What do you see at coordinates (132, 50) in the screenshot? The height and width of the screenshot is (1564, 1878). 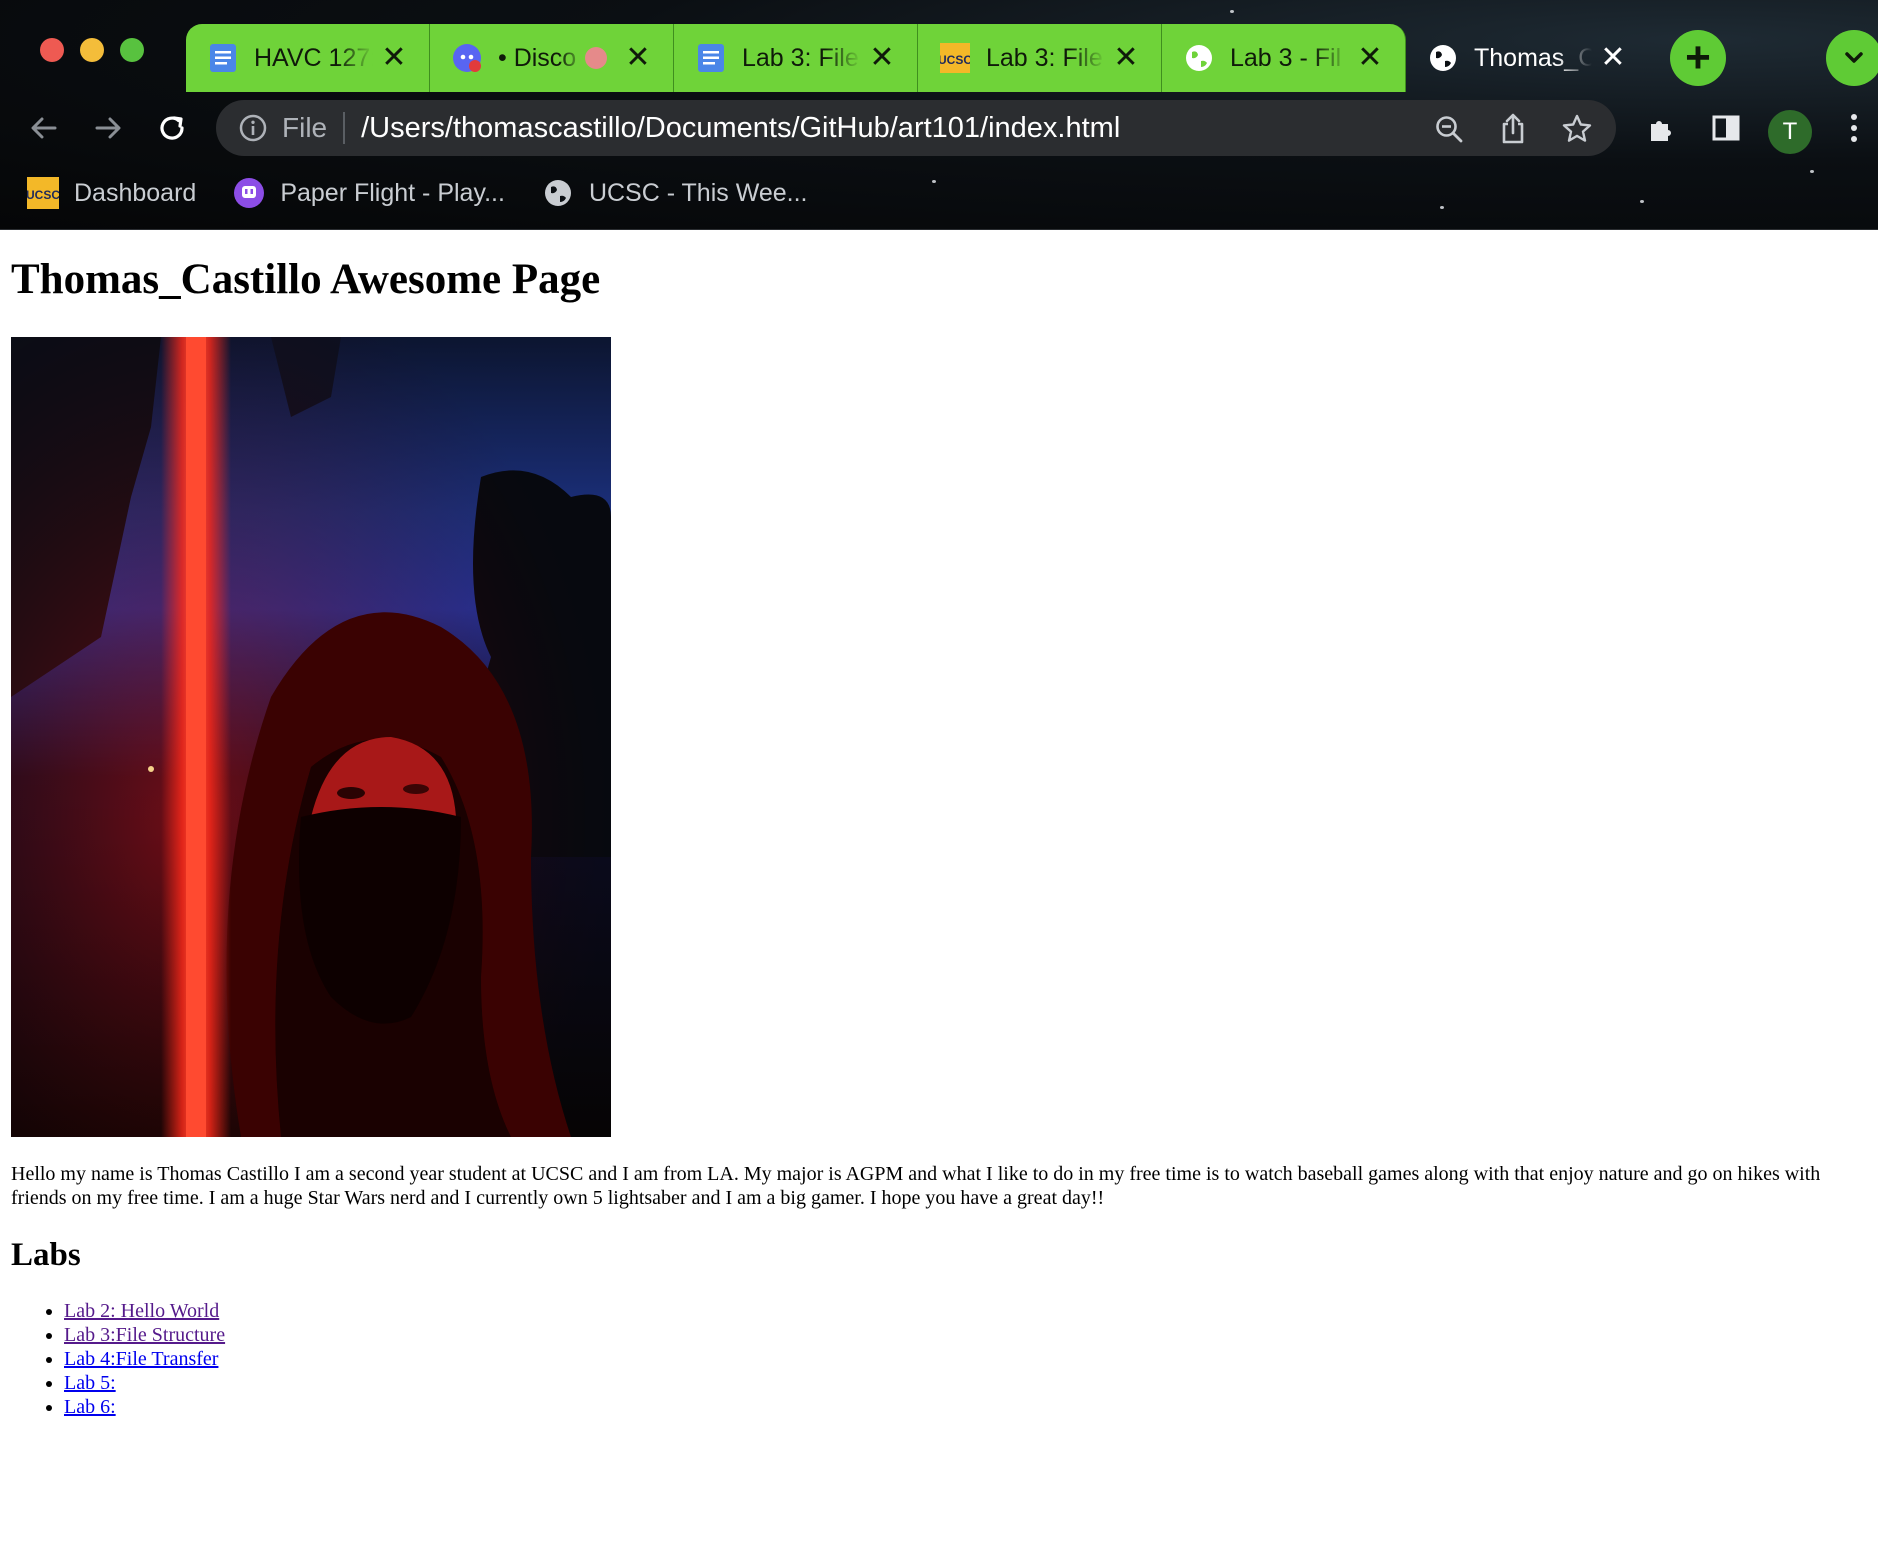 I see `zoom-window-button` at bounding box center [132, 50].